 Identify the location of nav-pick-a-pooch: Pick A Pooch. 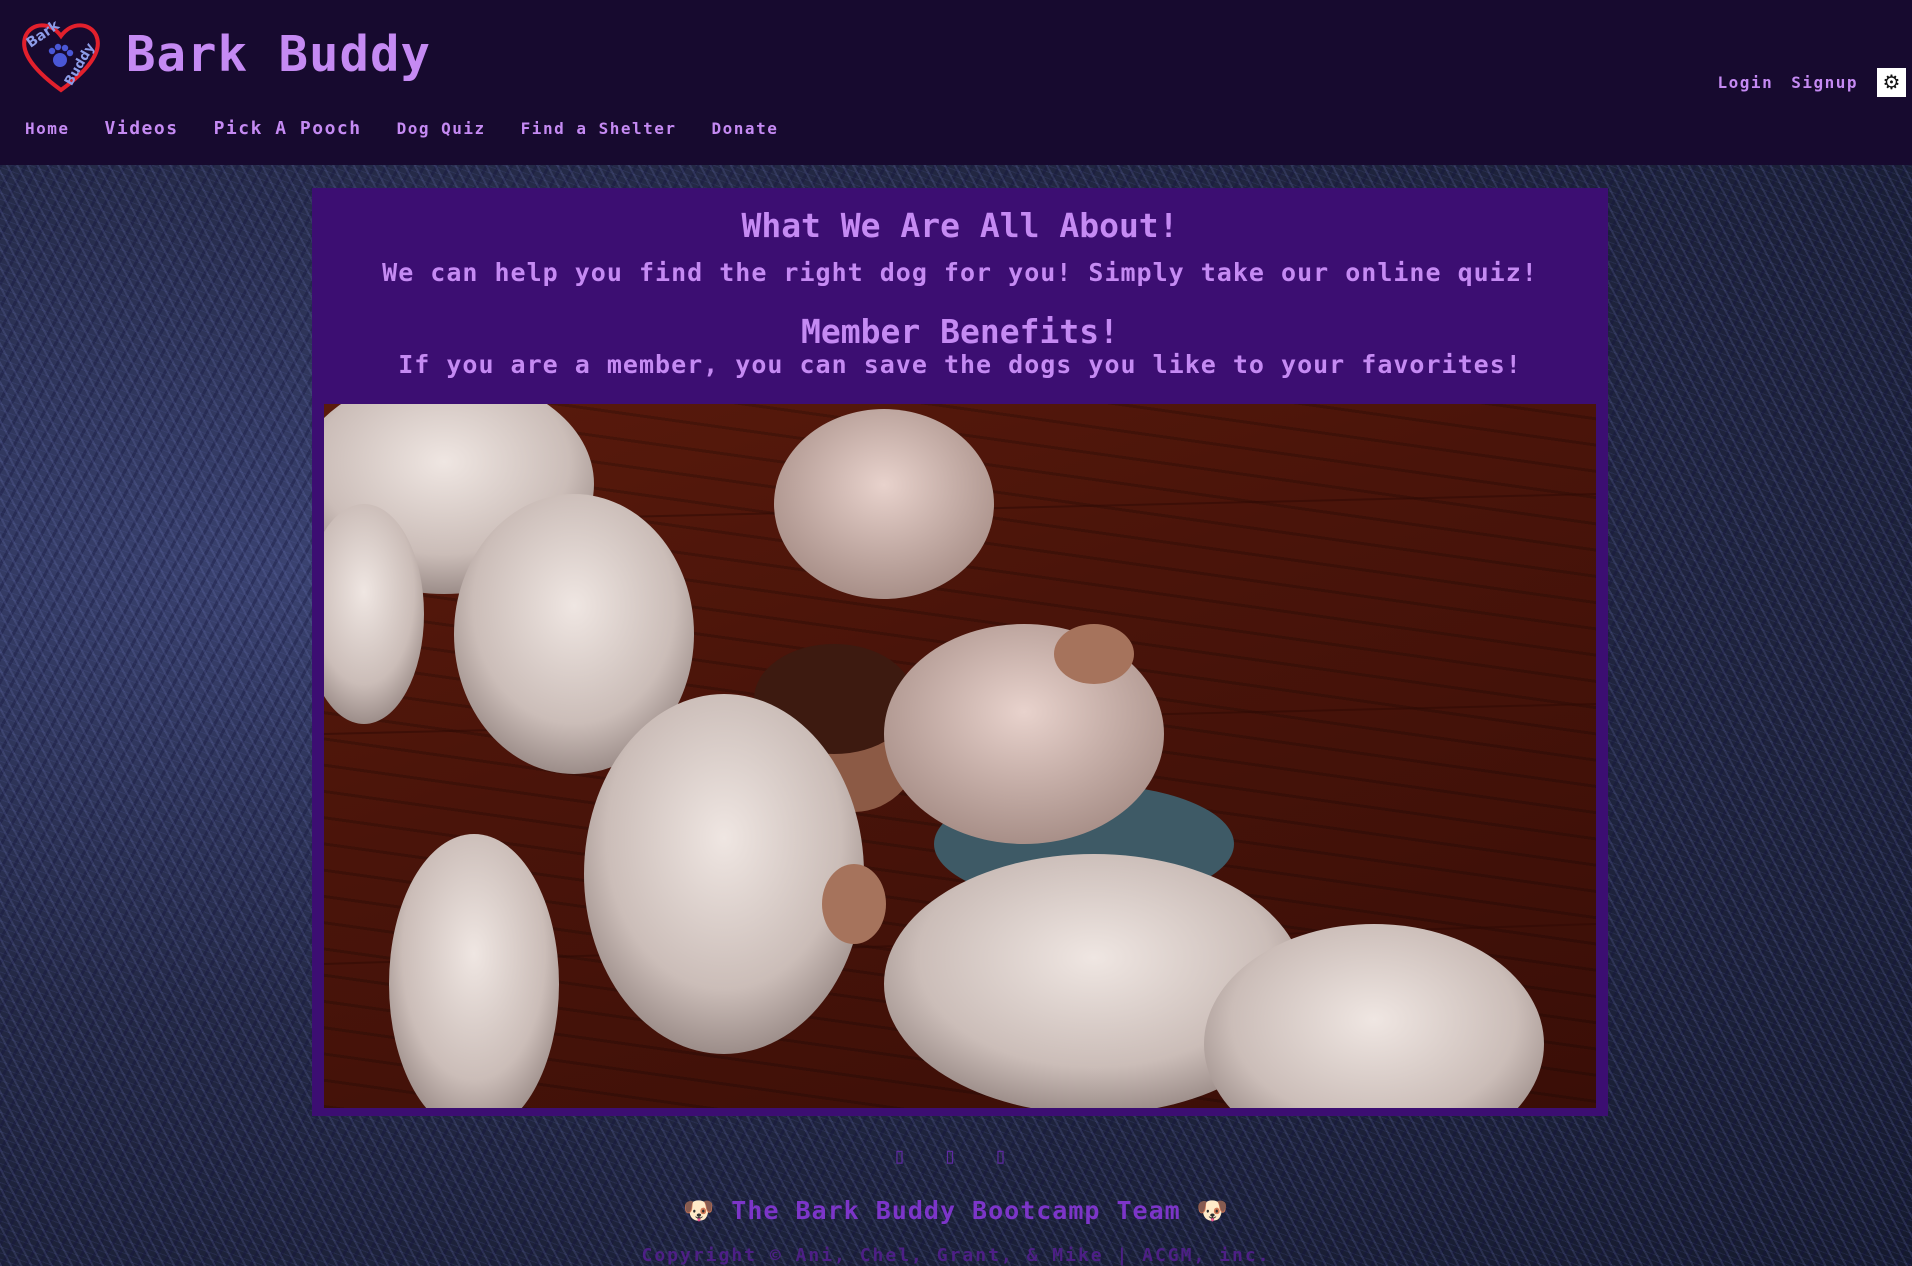
(288, 128).